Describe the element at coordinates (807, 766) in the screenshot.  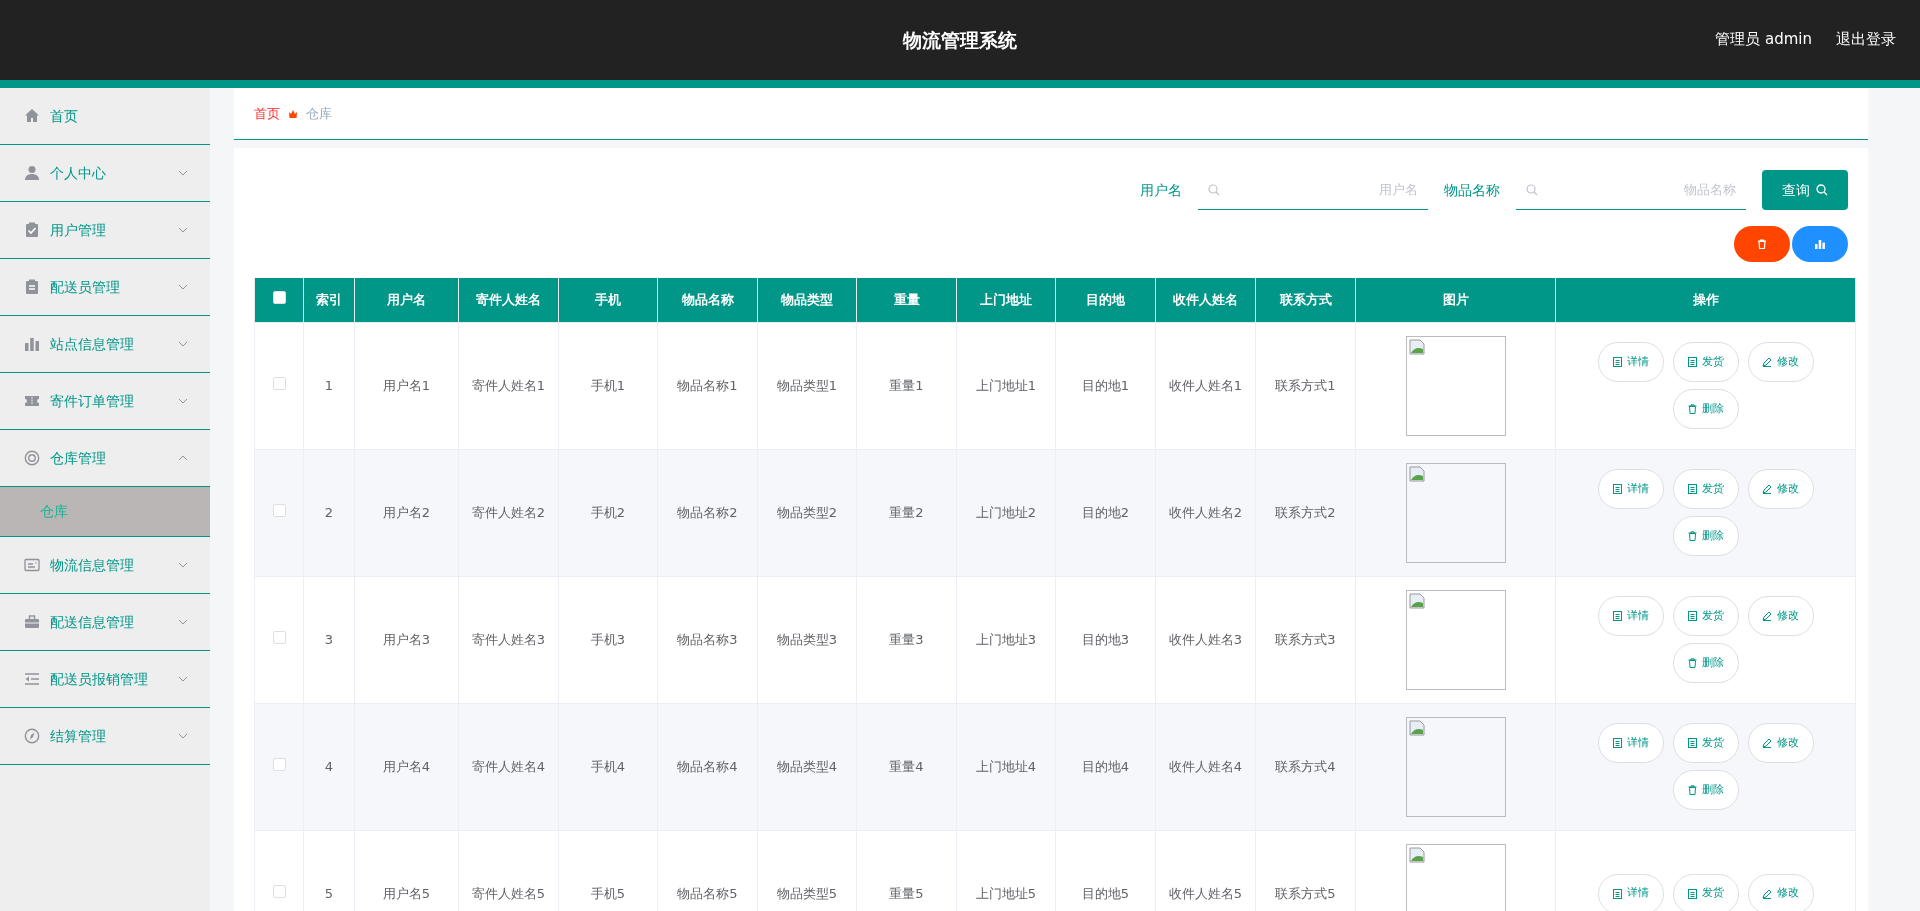
I see `table-cell: 物品类型4` at that location.